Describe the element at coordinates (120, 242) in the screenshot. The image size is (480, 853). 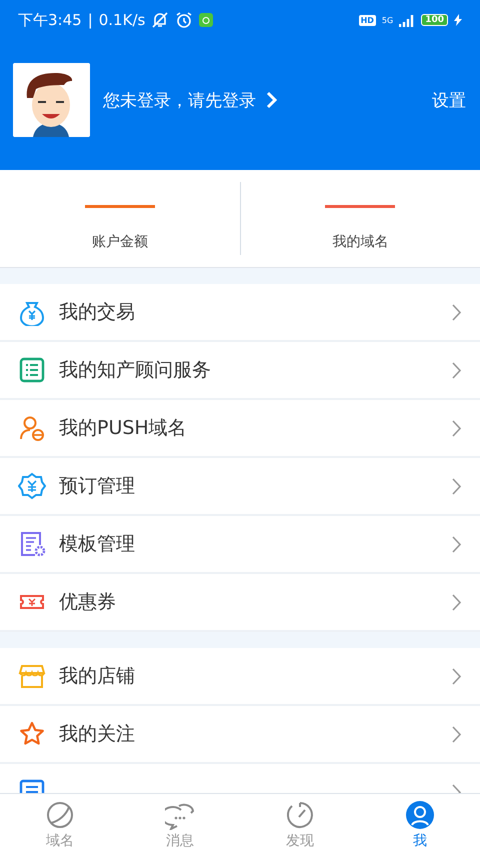
I see `stat-label: 账户金额` at that location.